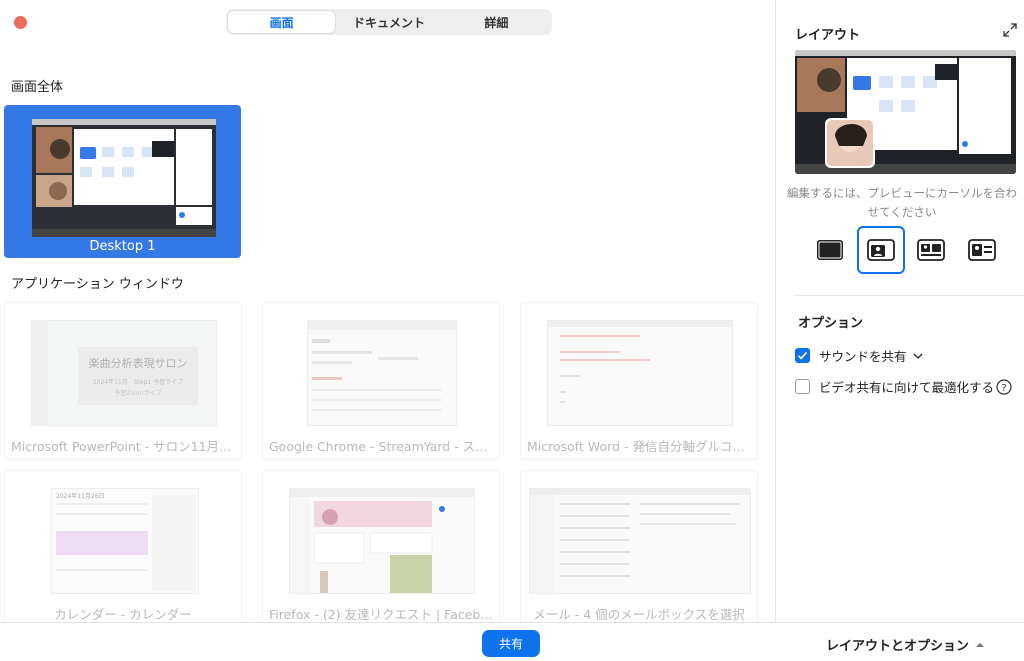 This screenshot has height=661, width=1024. I want to click on caret-up-icon, so click(980, 644).